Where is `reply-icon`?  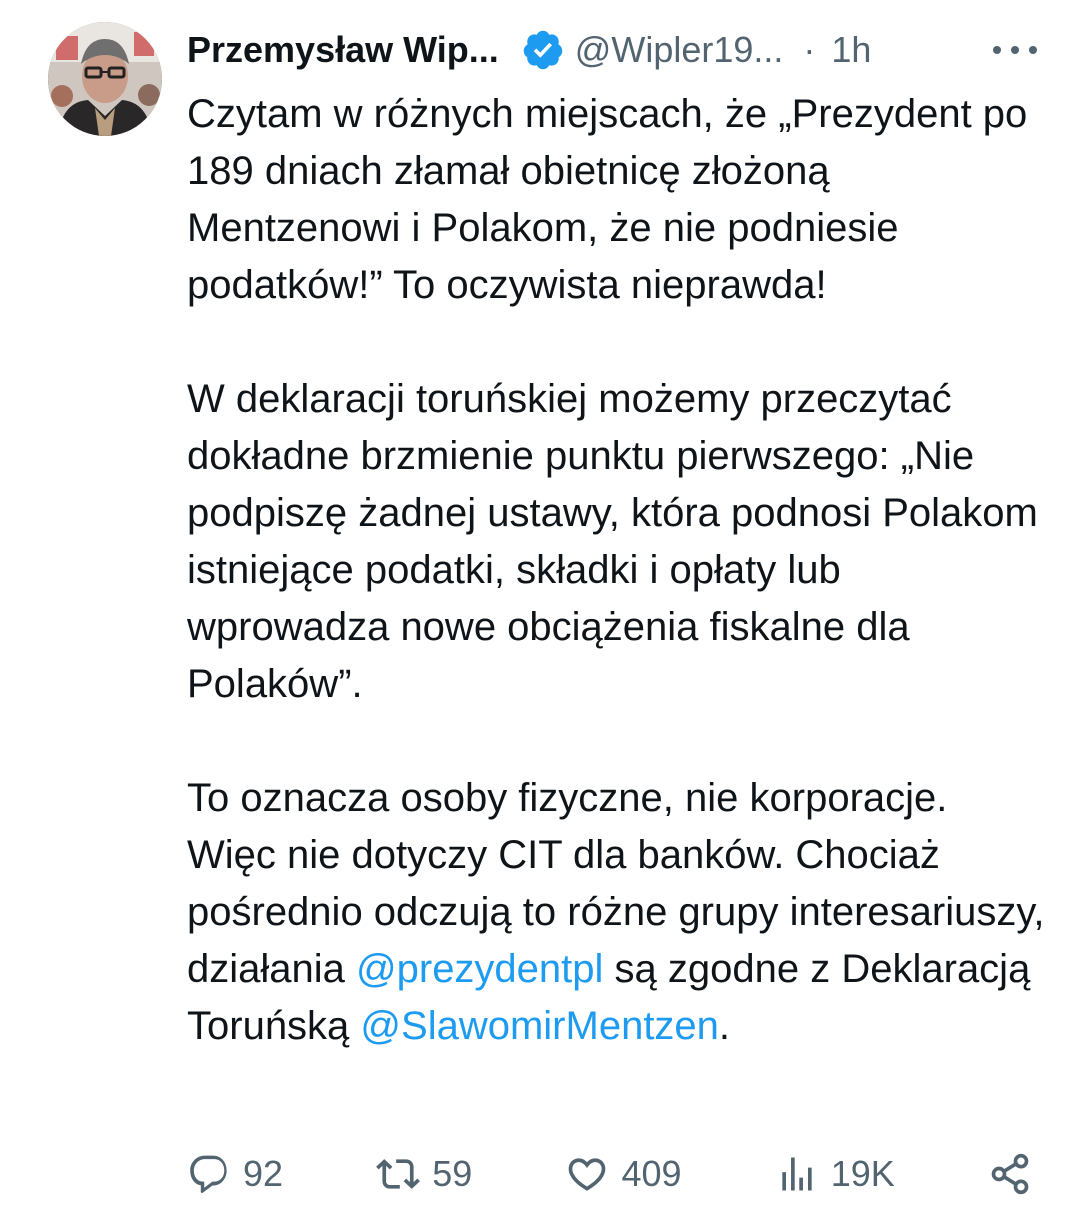 reply-icon is located at coordinates (209, 1174).